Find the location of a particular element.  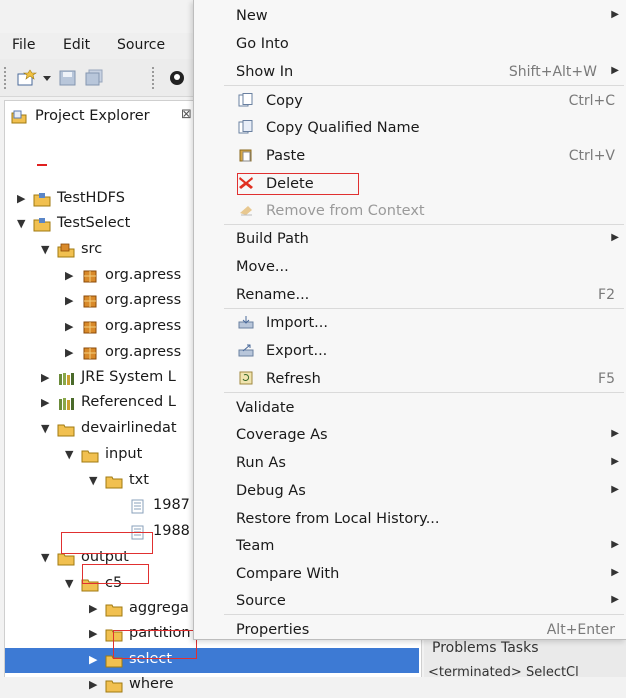

import-icon is located at coordinates (246, 322).